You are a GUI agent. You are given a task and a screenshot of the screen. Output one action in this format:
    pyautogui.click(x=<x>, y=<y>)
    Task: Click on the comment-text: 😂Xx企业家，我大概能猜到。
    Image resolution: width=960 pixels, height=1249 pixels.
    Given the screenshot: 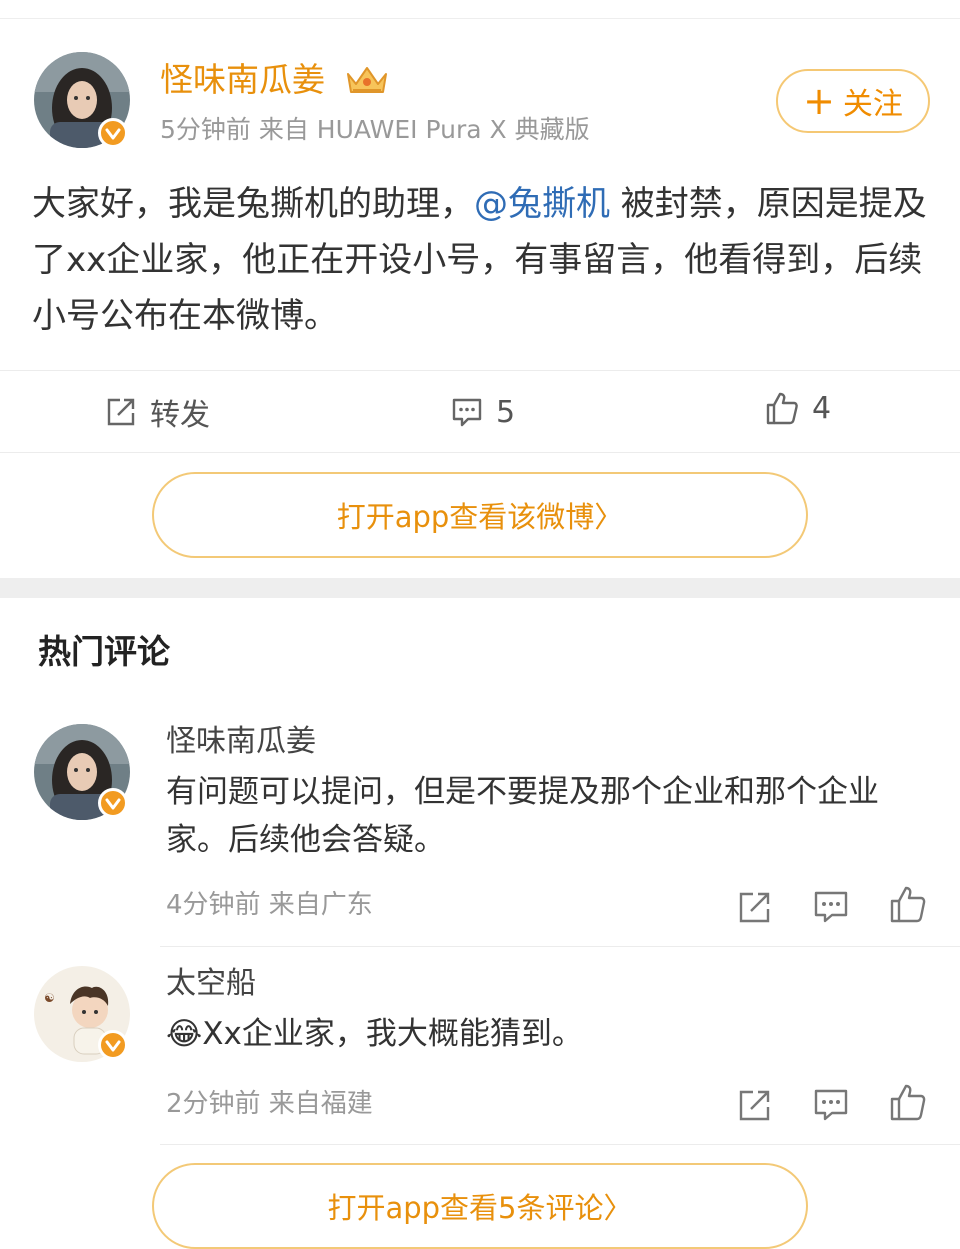 What is the action you would take?
    pyautogui.click(x=541, y=1034)
    